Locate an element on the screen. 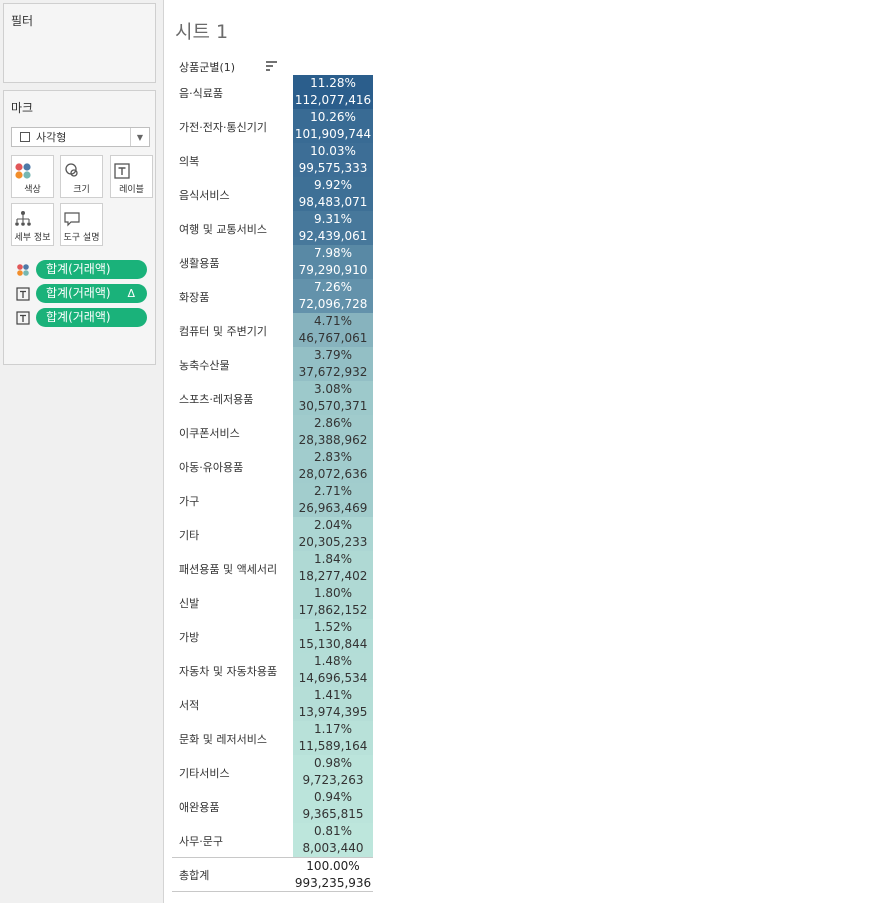 Image resolution: width=891 pixels, height=903 pixels. row-label: 음식서비스 is located at coordinates (204, 195).